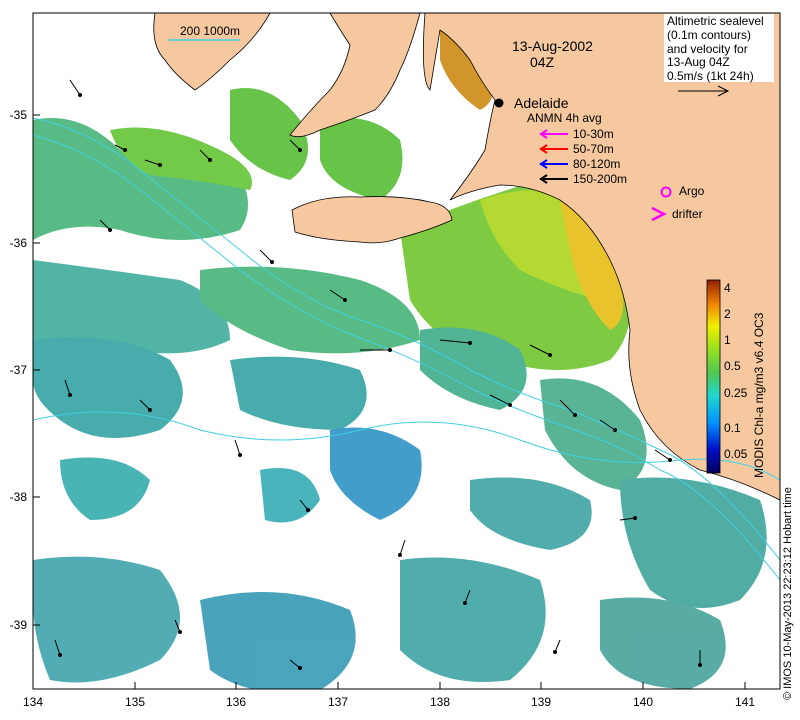 Image resolution: width=800 pixels, height=720 pixels. Describe the element at coordinates (593, 149) in the screenshot. I see `anmn-entry-label: 50-70m` at that location.